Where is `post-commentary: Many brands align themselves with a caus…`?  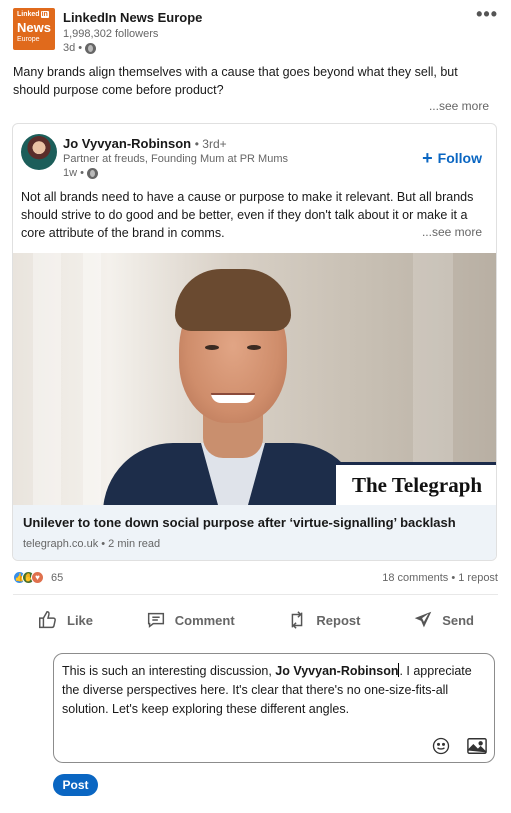 post-commentary: Many brands align themselves with a caus… is located at coordinates (235, 81).